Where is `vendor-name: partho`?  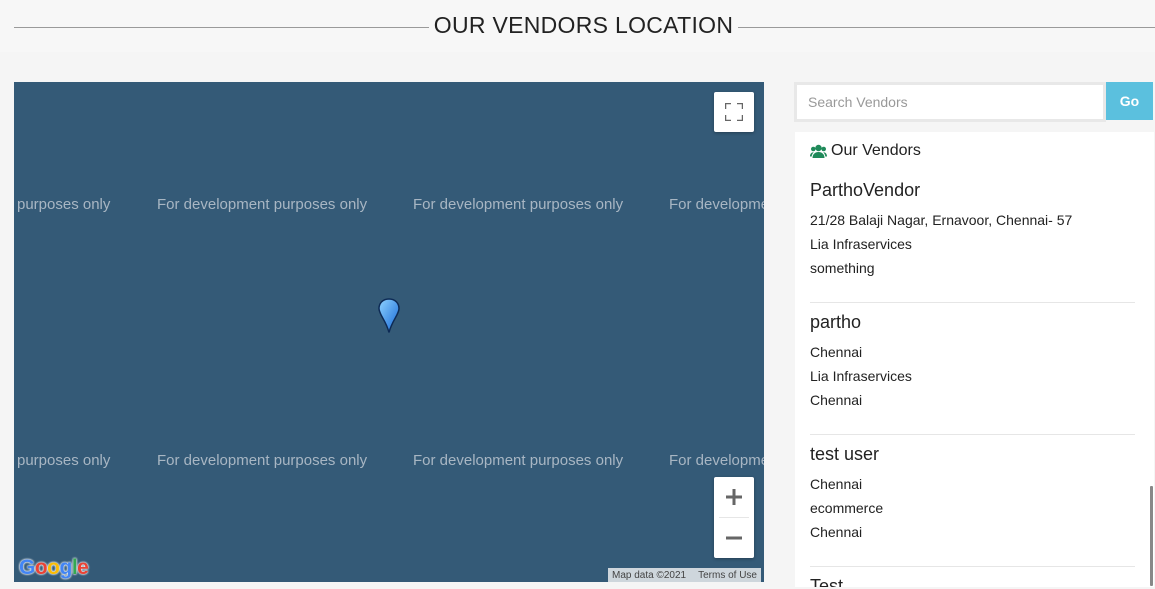 vendor-name: partho is located at coordinates (972, 327).